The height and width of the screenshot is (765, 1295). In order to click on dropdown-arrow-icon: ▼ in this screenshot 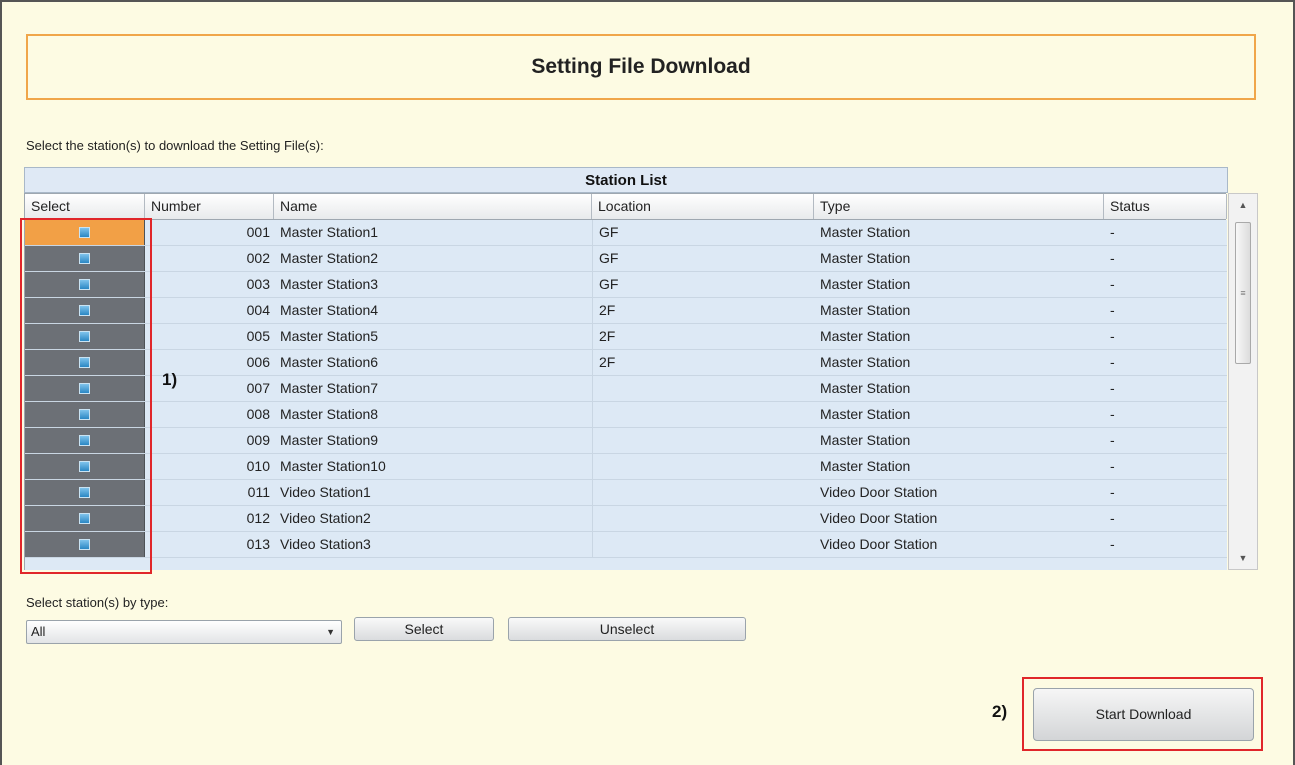, I will do `click(330, 632)`.